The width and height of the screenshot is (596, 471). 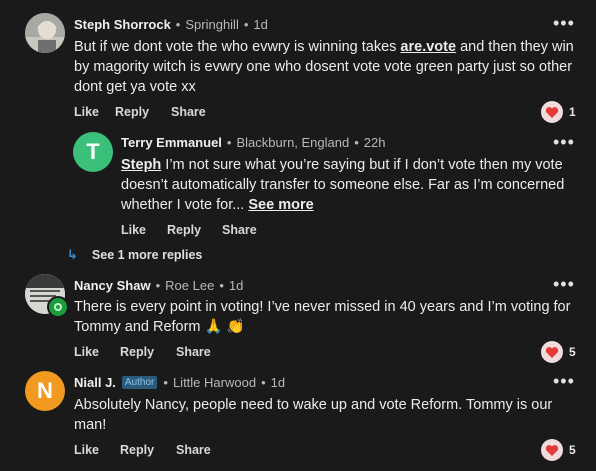 I want to click on see-more-replies-button: ↳ See 1 more replies, so click(x=134, y=255).